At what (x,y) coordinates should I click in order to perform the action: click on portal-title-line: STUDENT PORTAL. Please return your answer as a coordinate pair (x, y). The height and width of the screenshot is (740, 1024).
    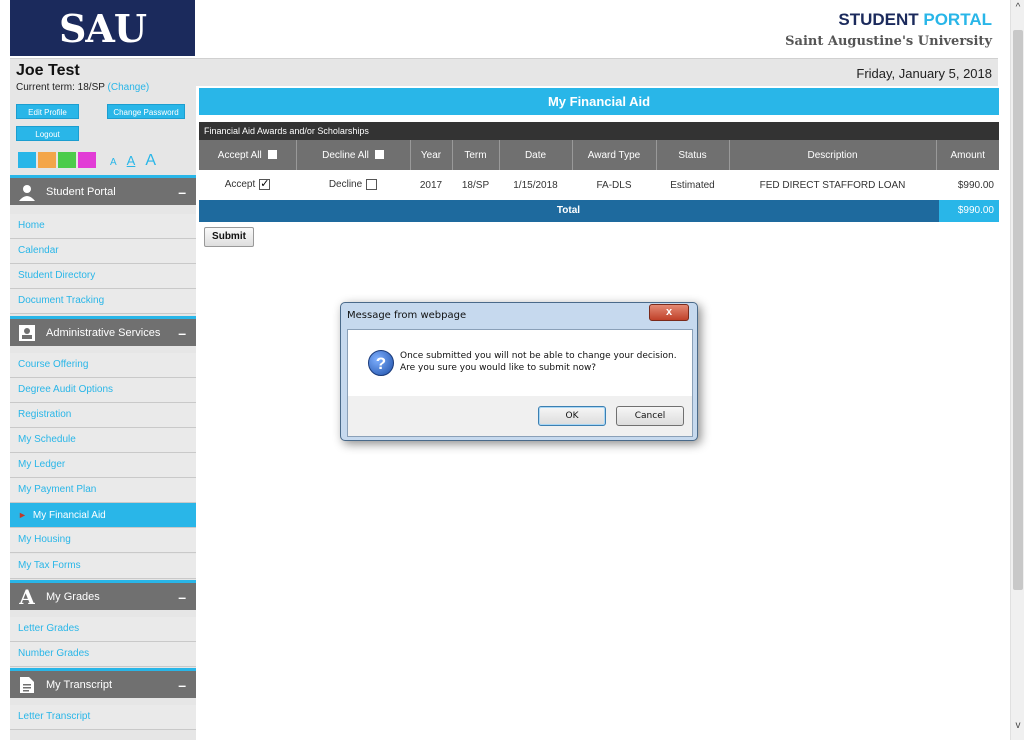
    Looking at the image, I should click on (888, 20).